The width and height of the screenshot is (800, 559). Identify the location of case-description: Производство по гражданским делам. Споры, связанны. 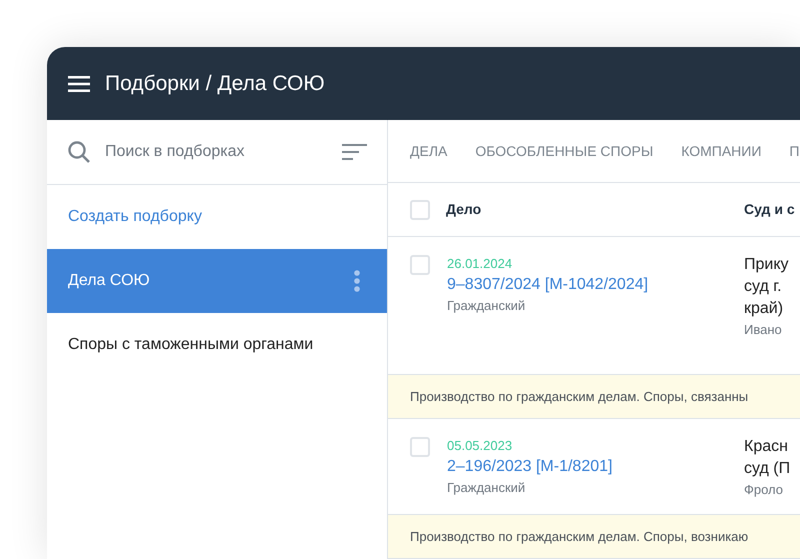
(594, 397).